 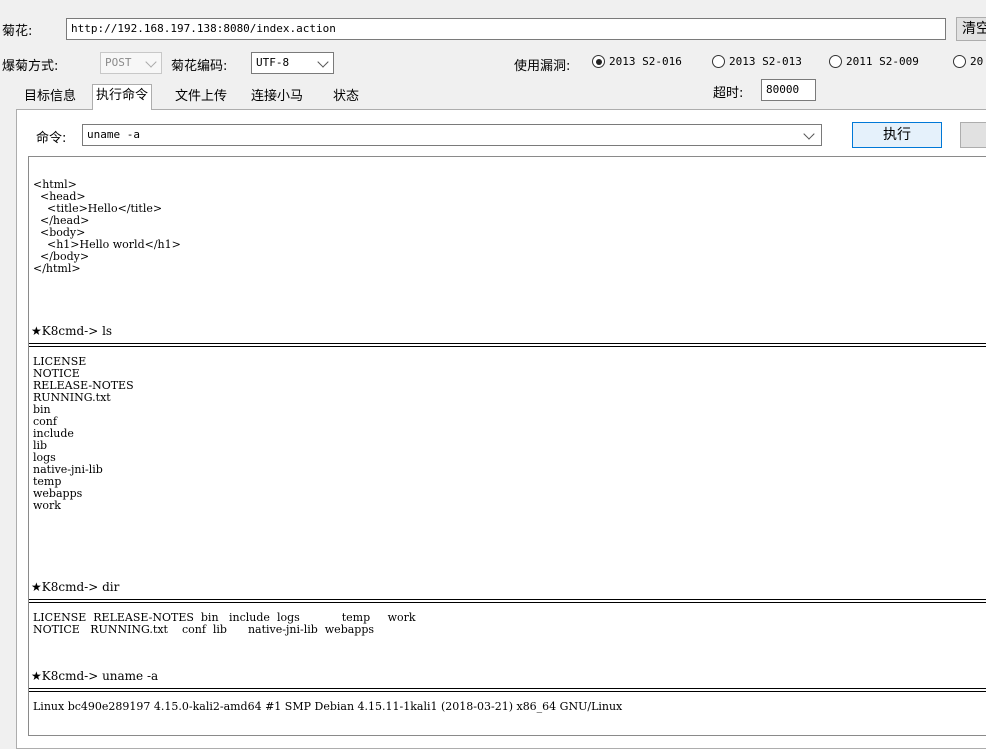 What do you see at coordinates (72, 331) in the screenshot?
I see `command-prompt-ls: ★K8cmd-> ls` at bounding box center [72, 331].